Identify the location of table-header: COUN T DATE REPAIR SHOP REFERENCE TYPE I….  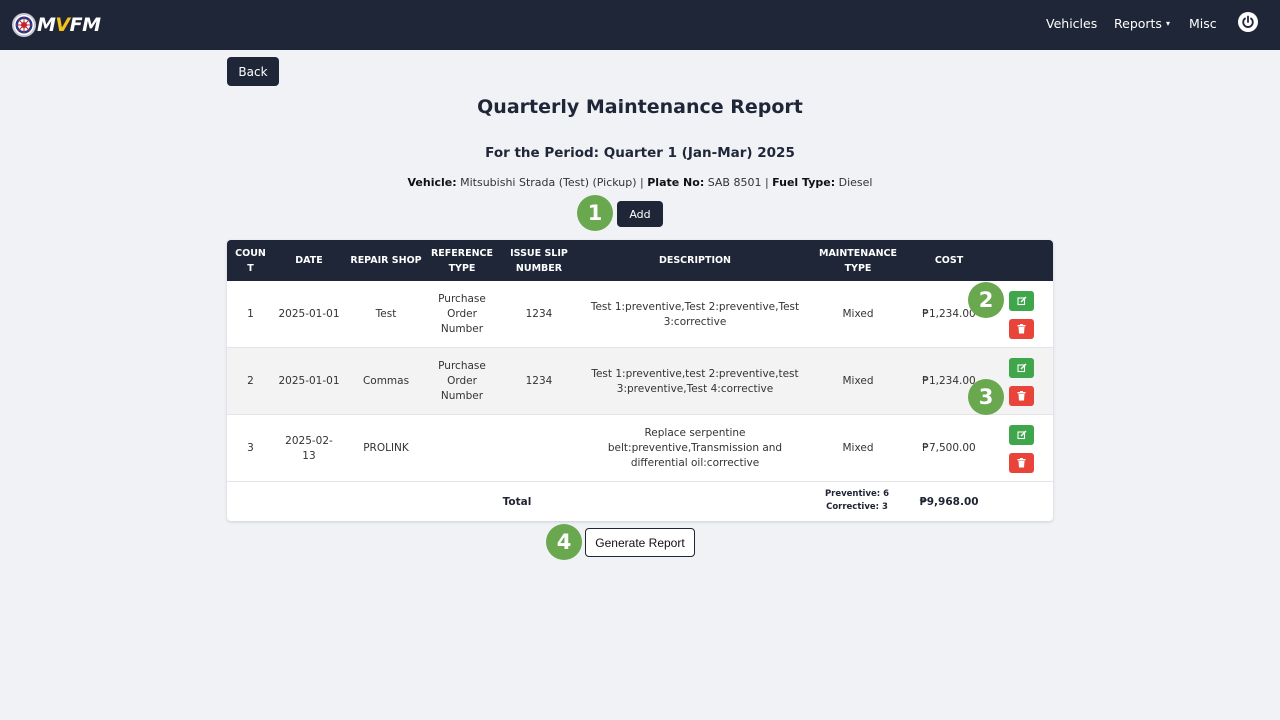
(640, 260).